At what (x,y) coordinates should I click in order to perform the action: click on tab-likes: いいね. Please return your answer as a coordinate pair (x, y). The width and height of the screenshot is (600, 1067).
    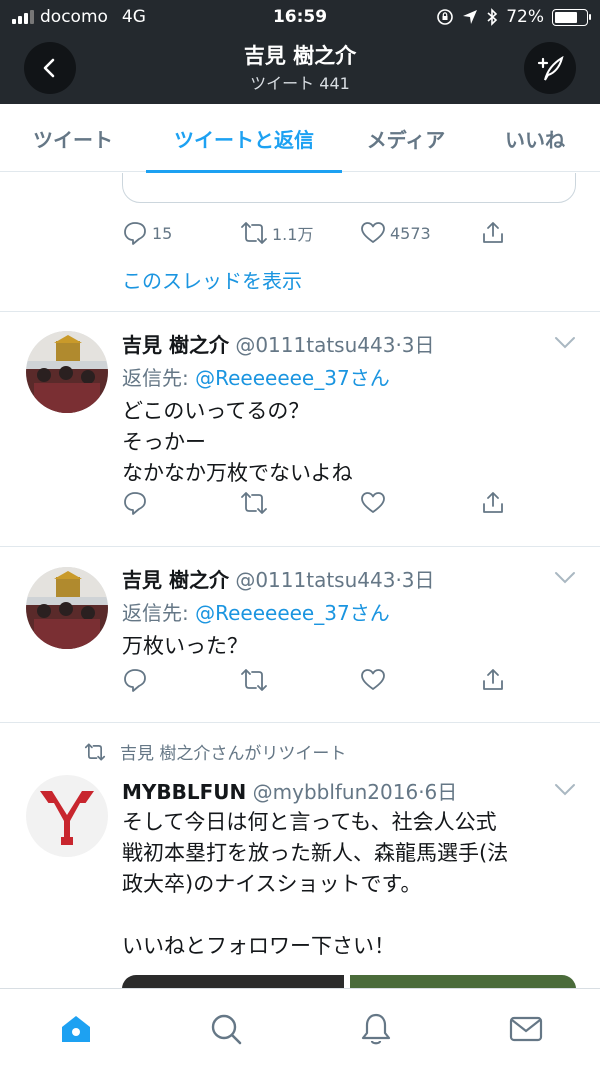
    Looking at the image, I should click on (535, 138).